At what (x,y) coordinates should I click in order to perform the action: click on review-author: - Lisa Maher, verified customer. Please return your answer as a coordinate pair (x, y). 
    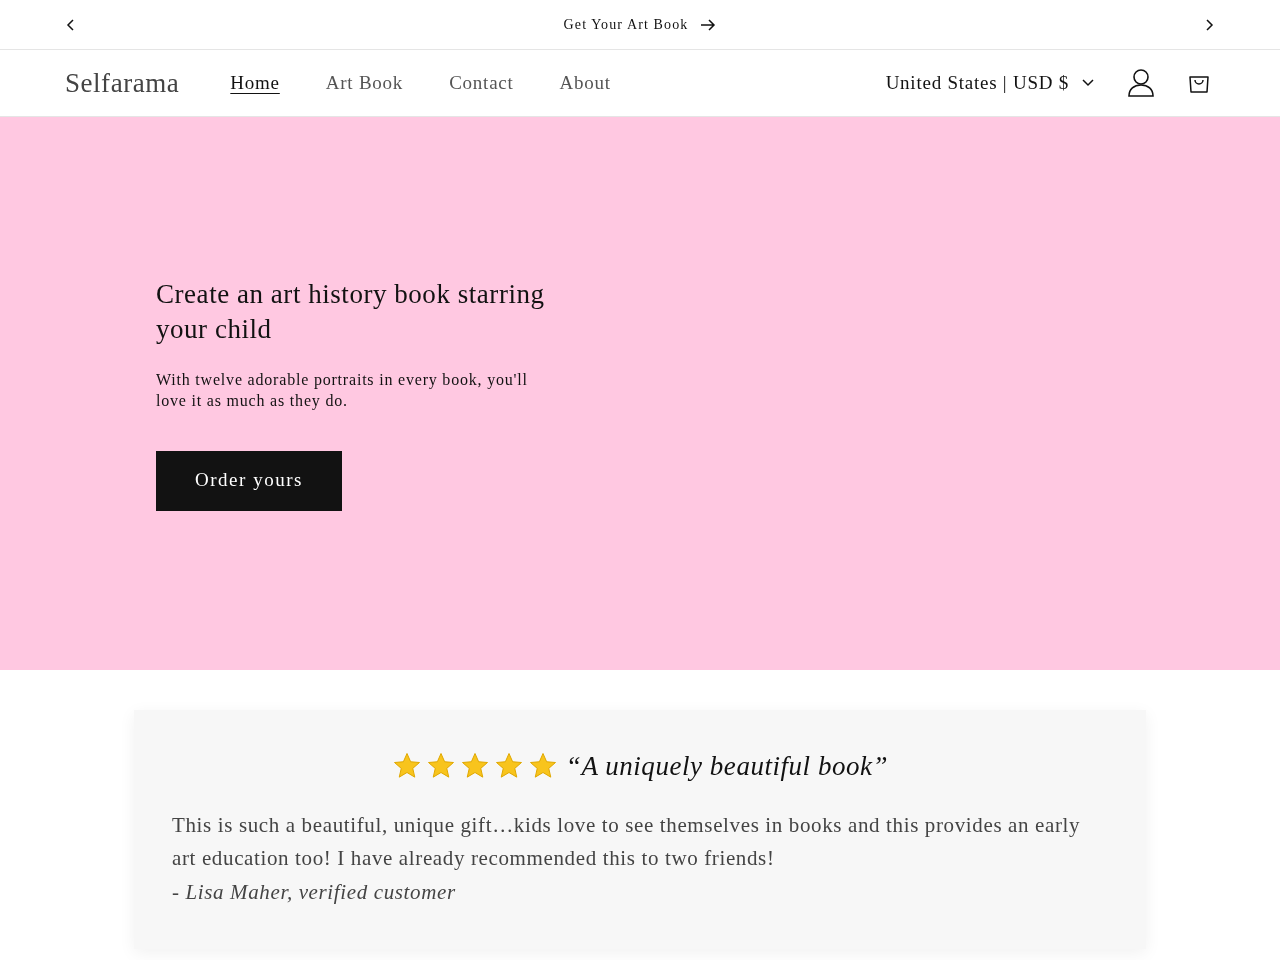
    Looking at the image, I should click on (314, 892).